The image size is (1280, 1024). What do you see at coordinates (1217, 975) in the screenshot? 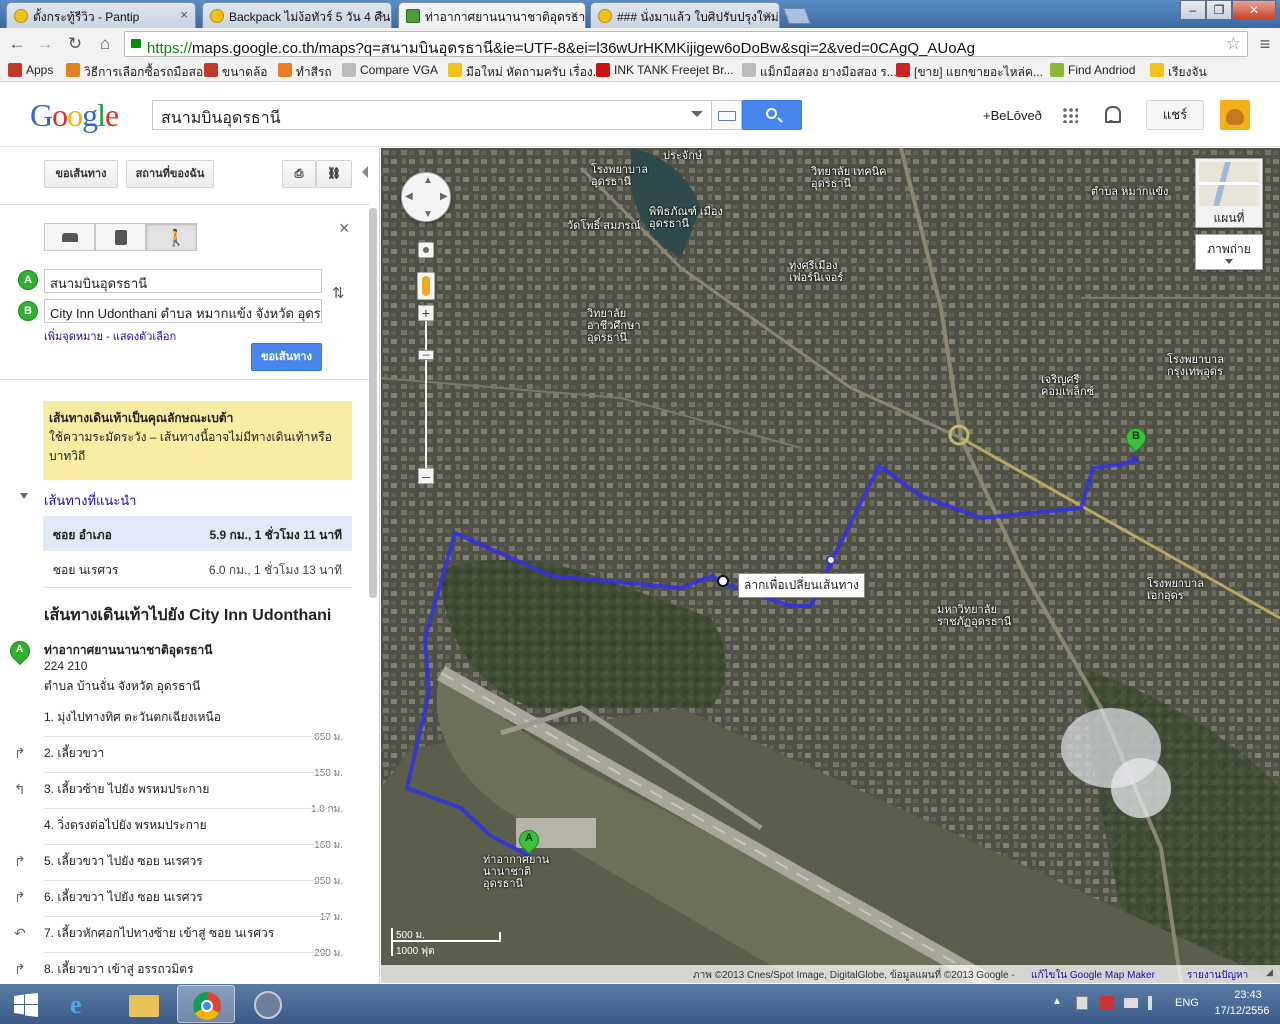
I see `report-problem-link: รายงานปัญหา` at bounding box center [1217, 975].